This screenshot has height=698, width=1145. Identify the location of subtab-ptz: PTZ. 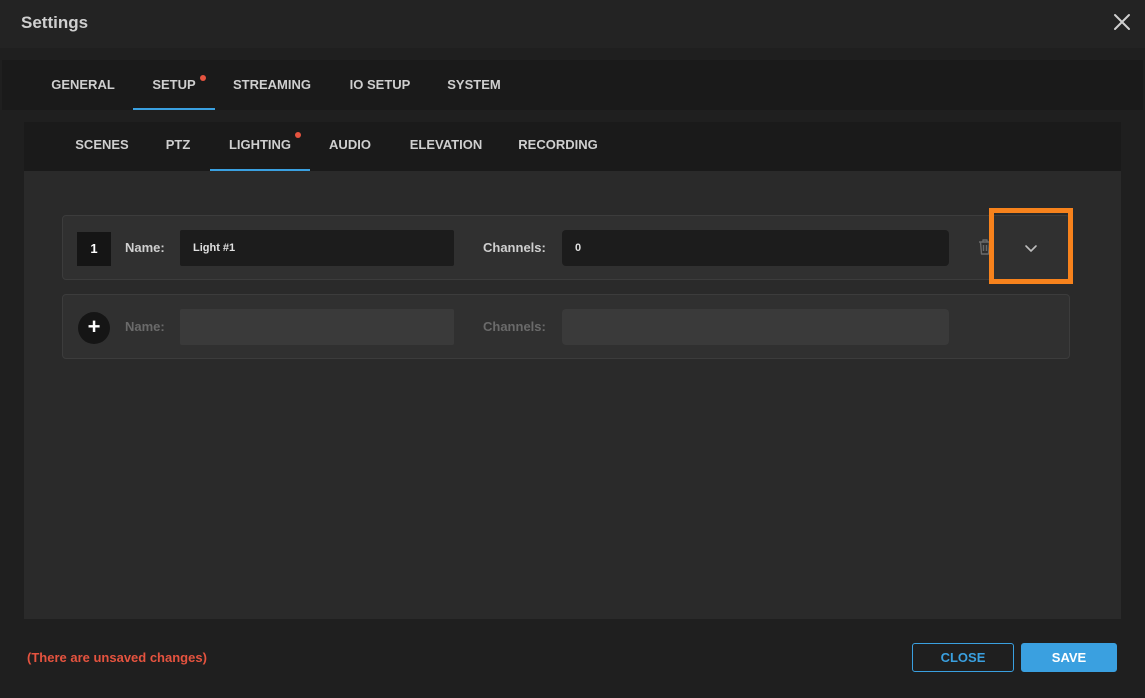
(178, 146).